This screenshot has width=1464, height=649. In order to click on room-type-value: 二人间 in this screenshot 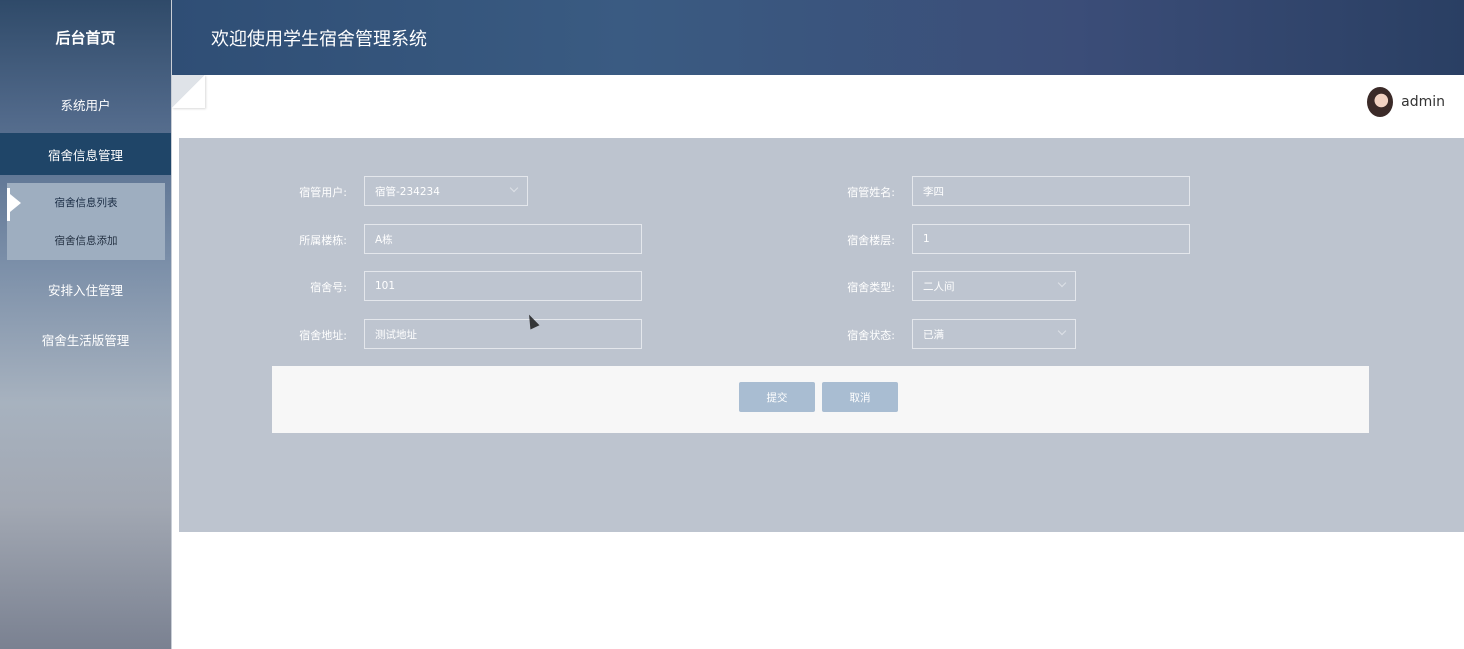, I will do `click(939, 286)`.